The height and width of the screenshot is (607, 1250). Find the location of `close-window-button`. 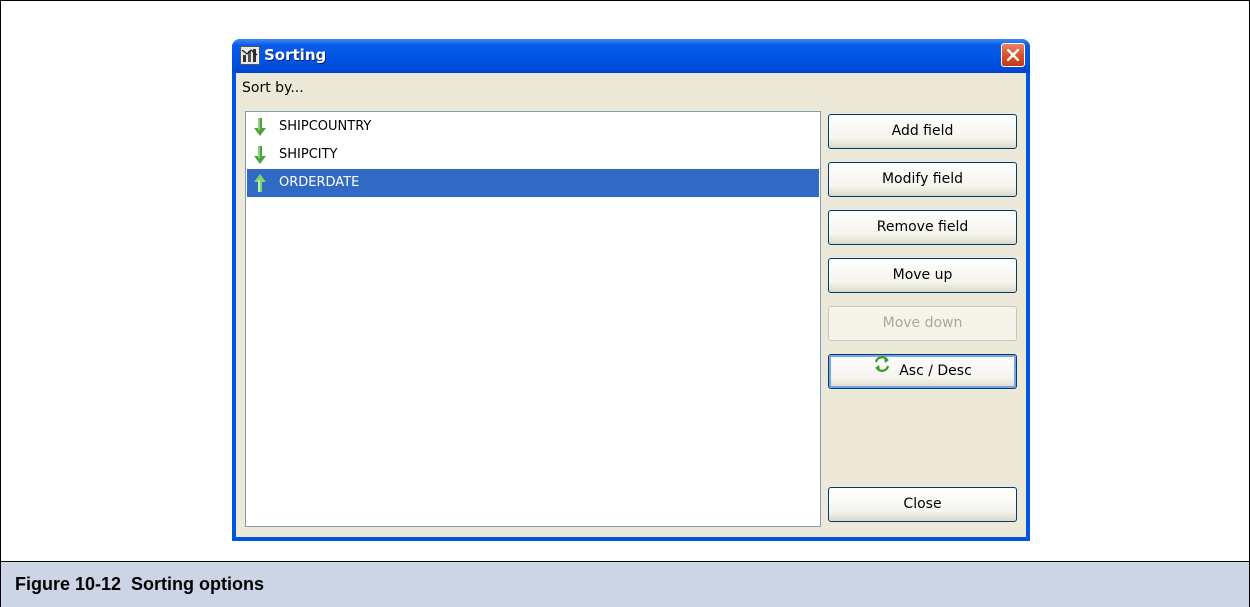

close-window-button is located at coordinates (1013, 55).